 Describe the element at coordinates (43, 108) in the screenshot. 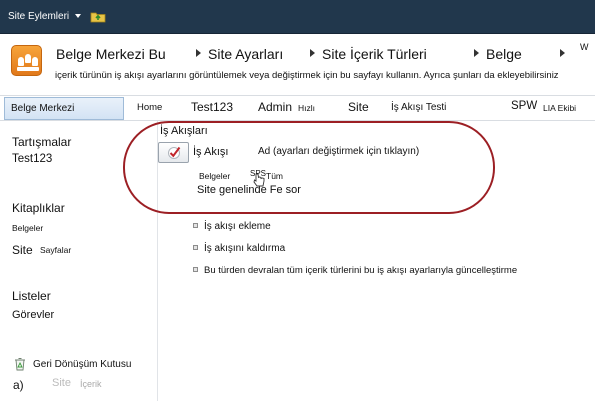

I see `tab-document-center-label: Belge Merkezi` at that location.